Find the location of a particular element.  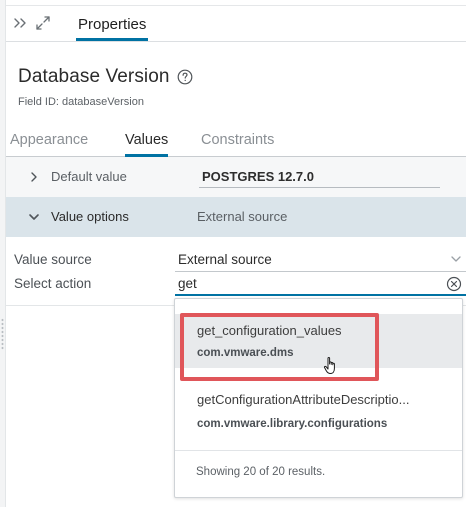

collapse-panel-icon is located at coordinates (21, 23).